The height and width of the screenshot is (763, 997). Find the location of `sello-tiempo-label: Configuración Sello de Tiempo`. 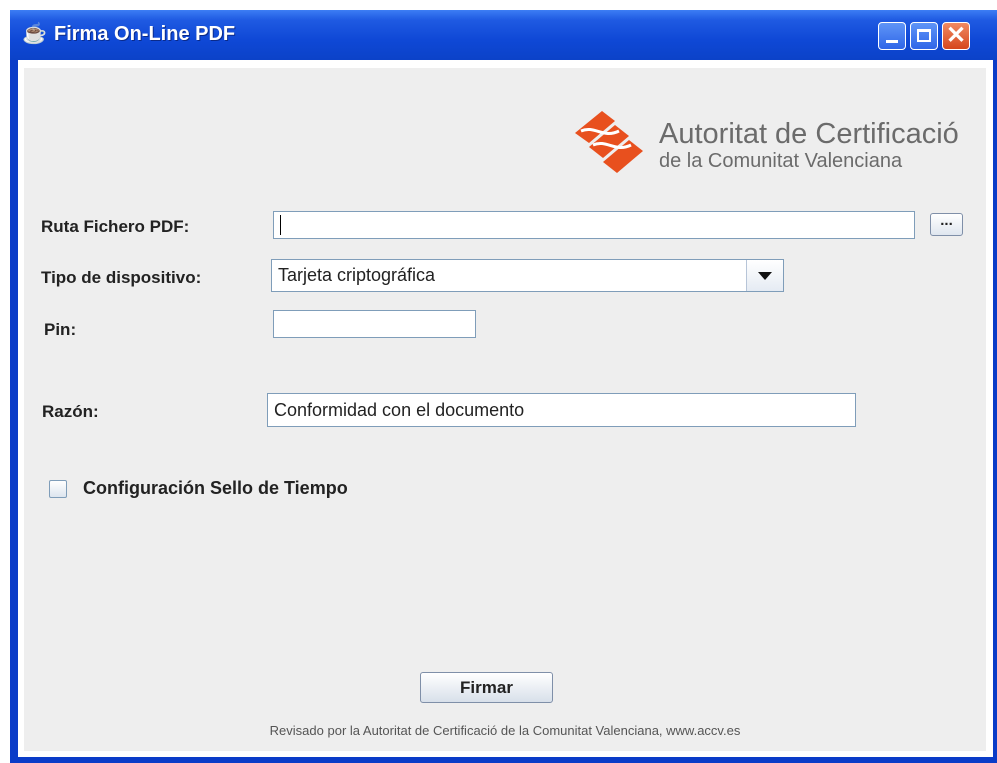

sello-tiempo-label: Configuración Sello de Tiempo is located at coordinates (215, 488).